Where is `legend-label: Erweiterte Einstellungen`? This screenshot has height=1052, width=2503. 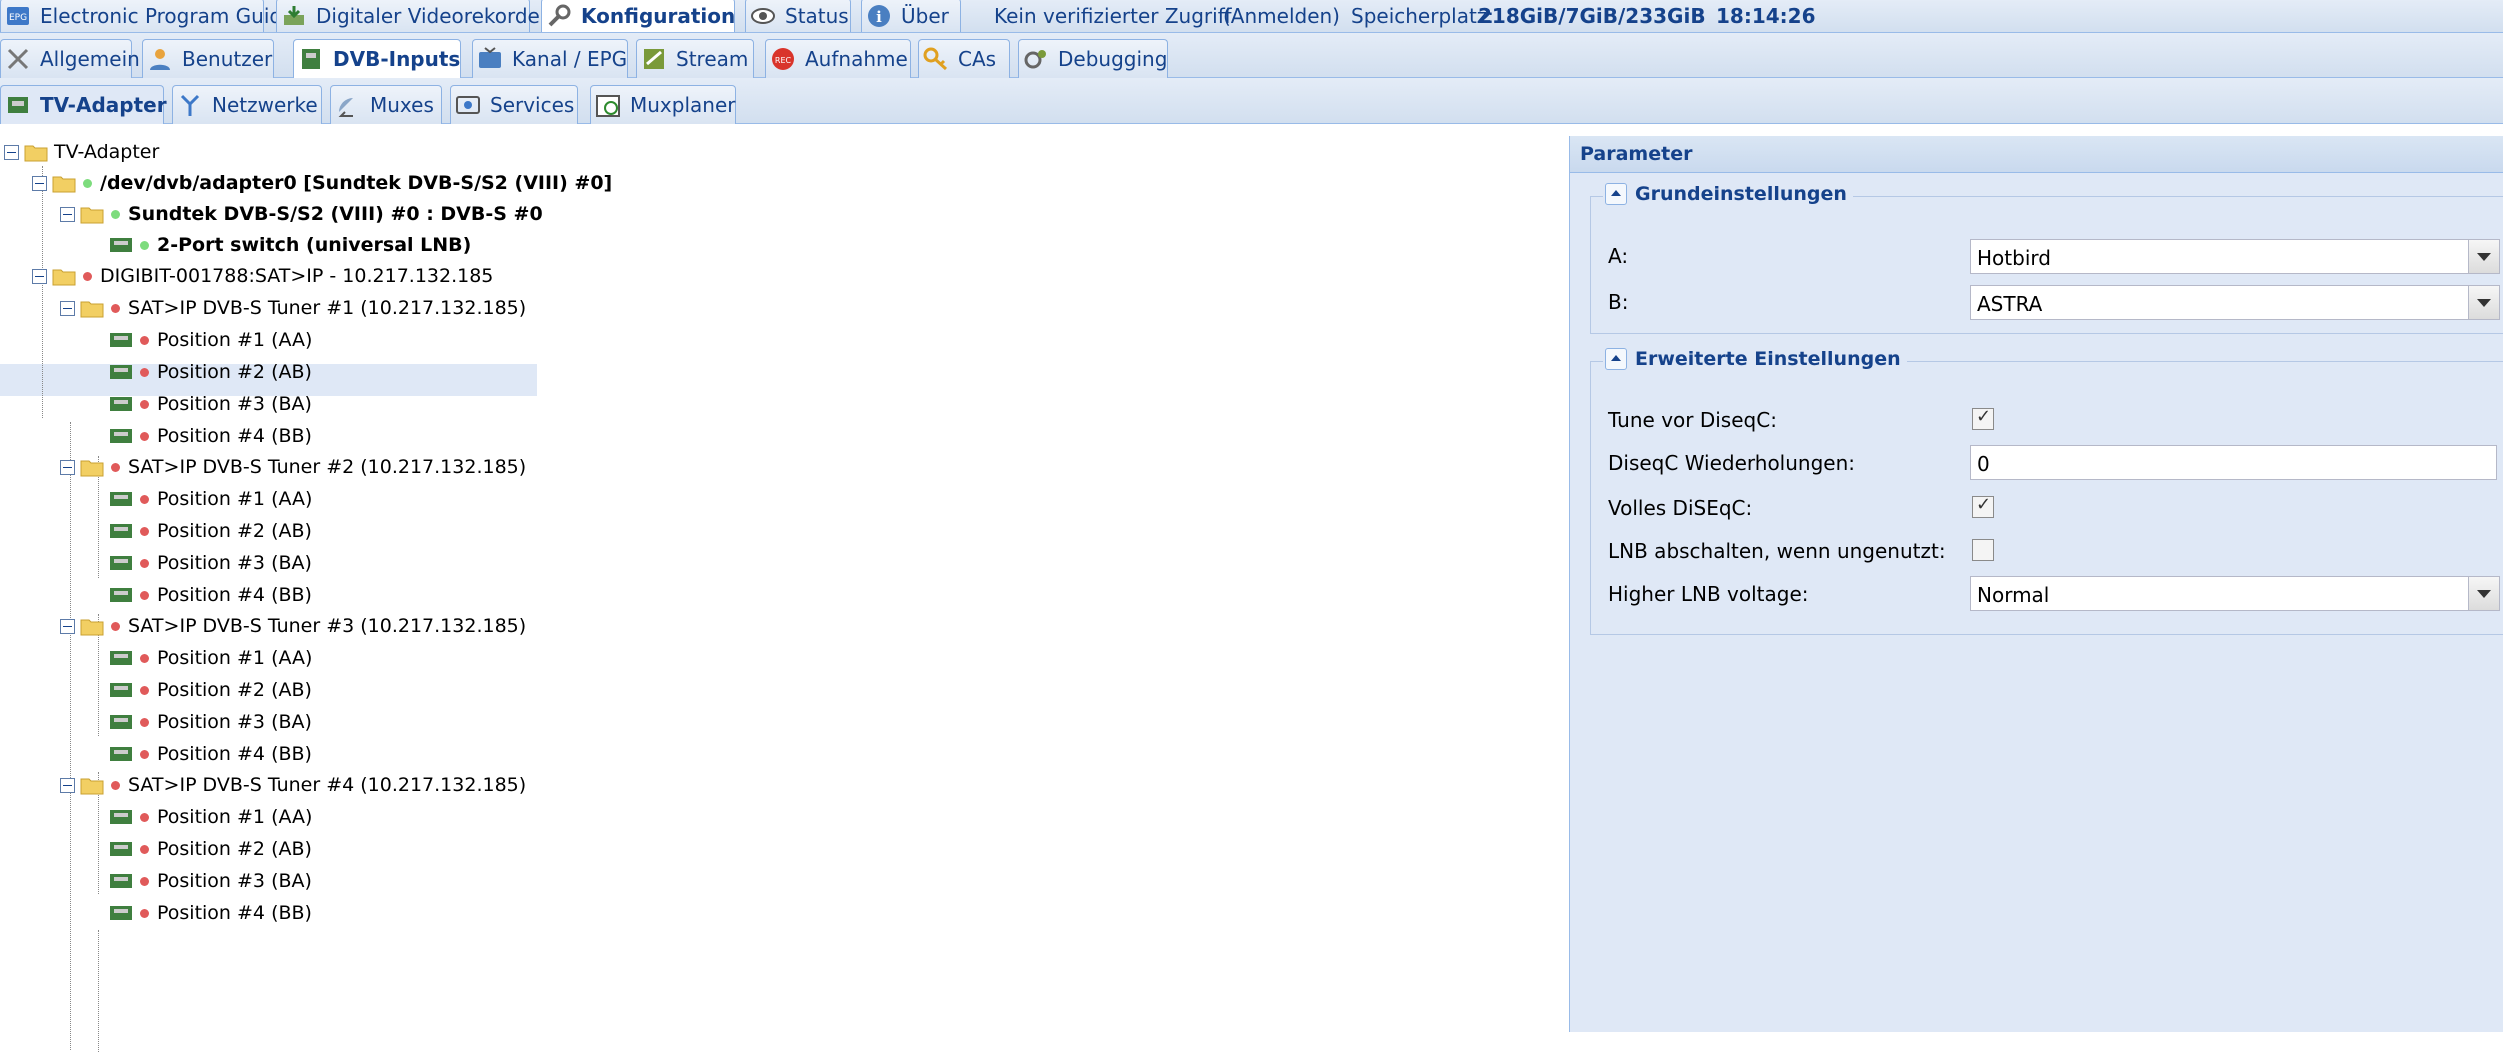
legend-label: Erweiterte Einstellungen is located at coordinates (1768, 359).